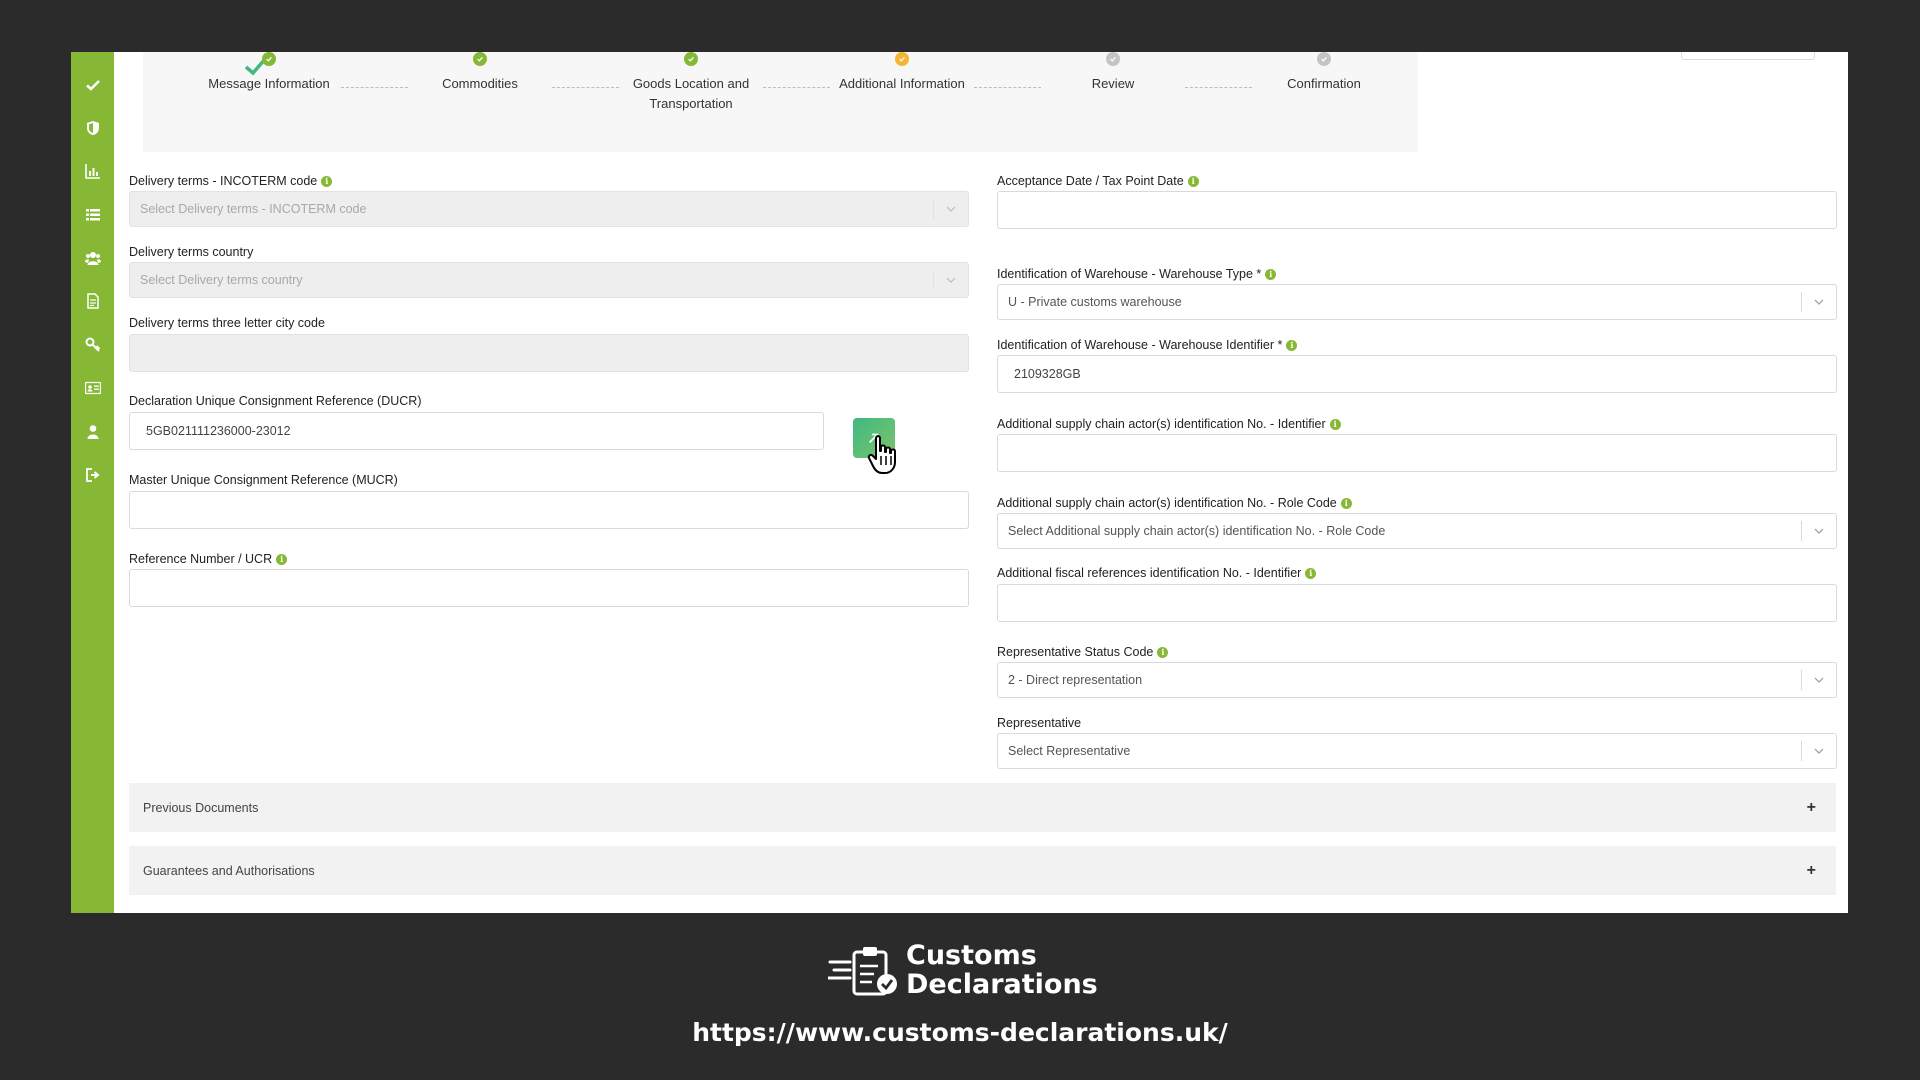 This screenshot has width=1920, height=1080. I want to click on top-right-button, so click(1748, 56).